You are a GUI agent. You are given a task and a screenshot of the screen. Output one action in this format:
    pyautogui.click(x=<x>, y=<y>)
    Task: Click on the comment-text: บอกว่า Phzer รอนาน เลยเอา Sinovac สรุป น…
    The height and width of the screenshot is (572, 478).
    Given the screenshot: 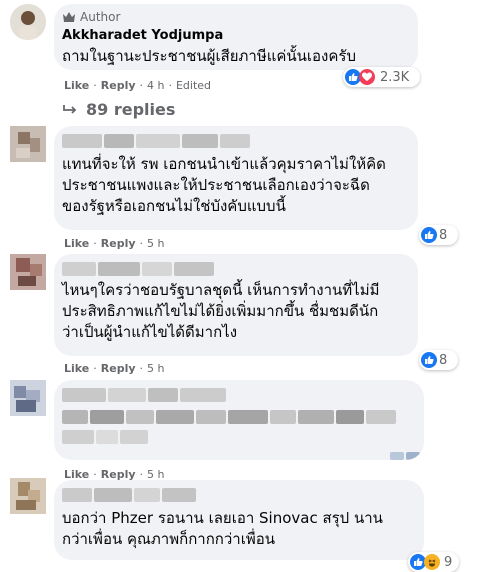 What is the action you would take?
    pyautogui.click(x=222, y=528)
    